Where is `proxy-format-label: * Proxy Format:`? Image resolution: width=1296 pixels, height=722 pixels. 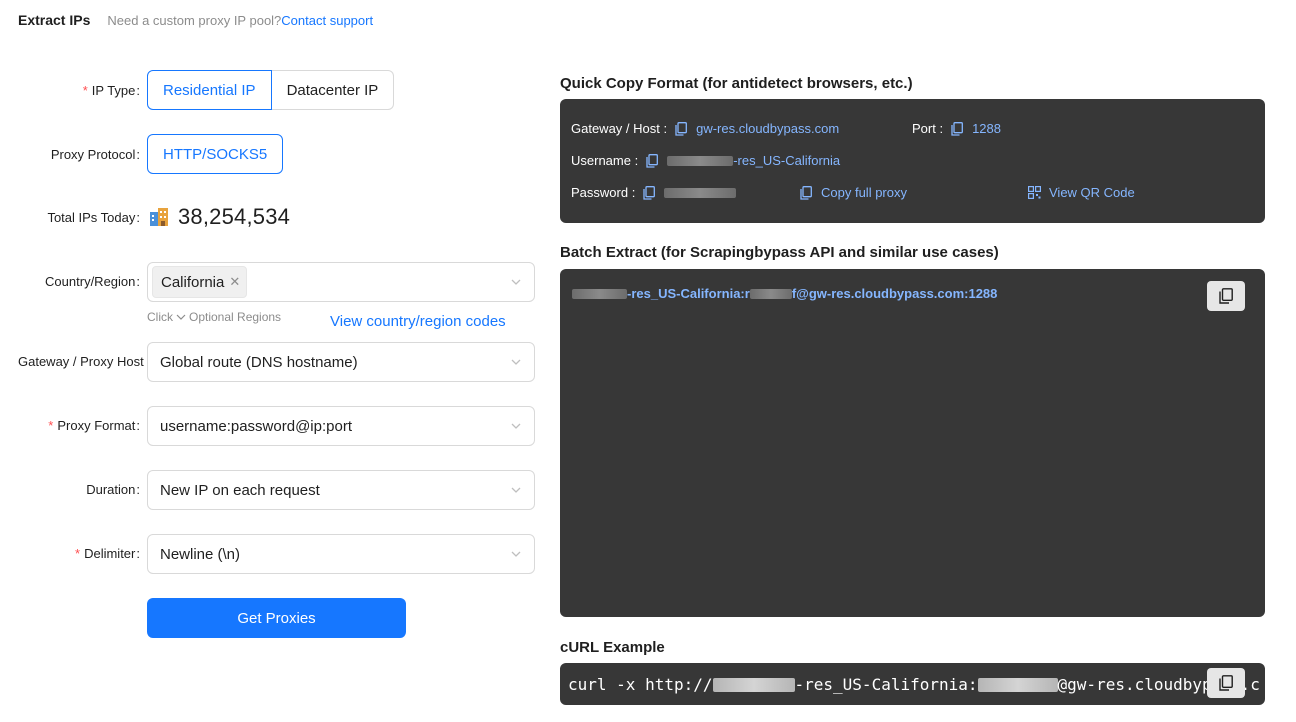 proxy-format-label: * Proxy Format: is located at coordinates (94, 425).